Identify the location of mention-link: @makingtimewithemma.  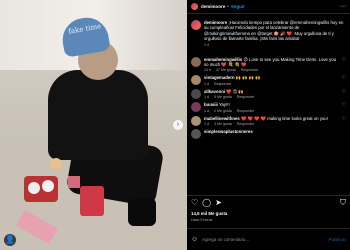
(227, 33).